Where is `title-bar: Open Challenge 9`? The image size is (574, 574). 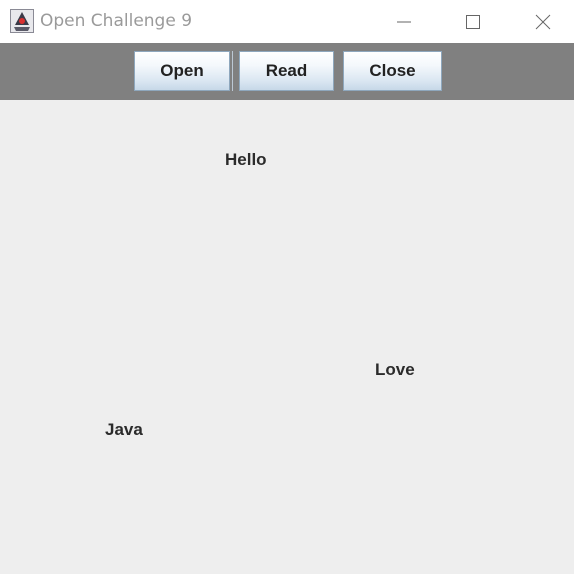
title-bar: Open Challenge 9 is located at coordinates (287, 21).